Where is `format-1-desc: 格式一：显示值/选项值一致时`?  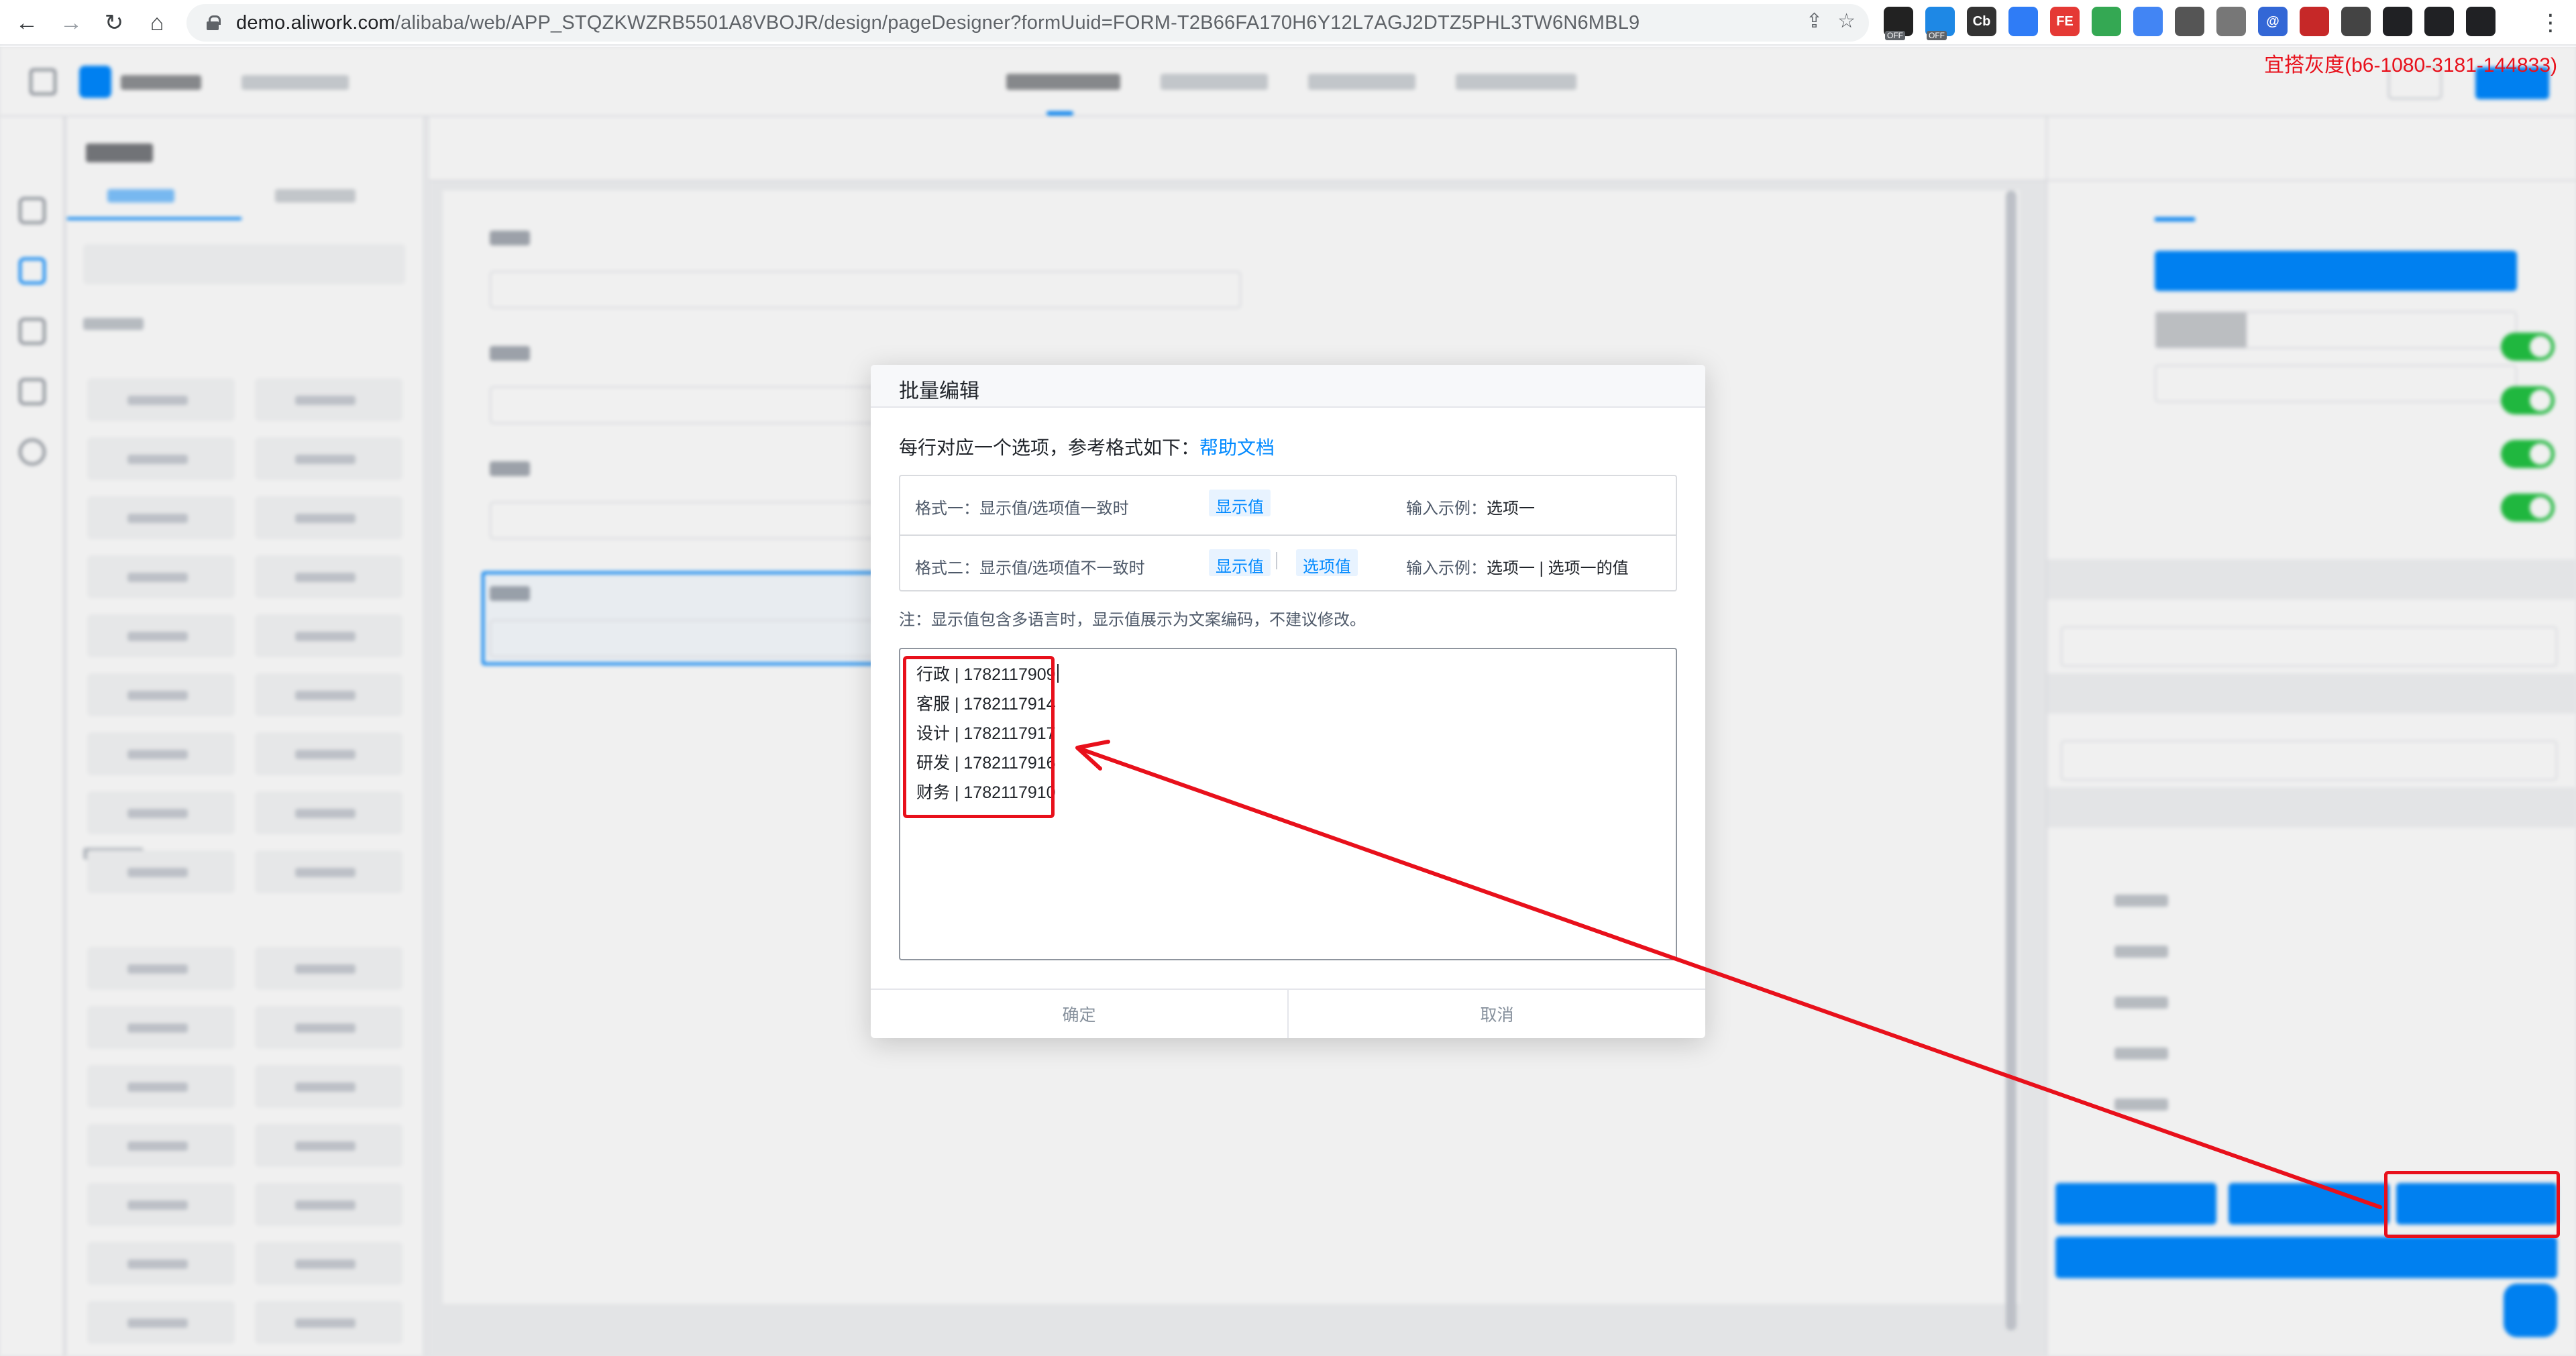
format-1-desc: 格式一：显示值/选项值一致时 is located at coordinates (1022, 509).